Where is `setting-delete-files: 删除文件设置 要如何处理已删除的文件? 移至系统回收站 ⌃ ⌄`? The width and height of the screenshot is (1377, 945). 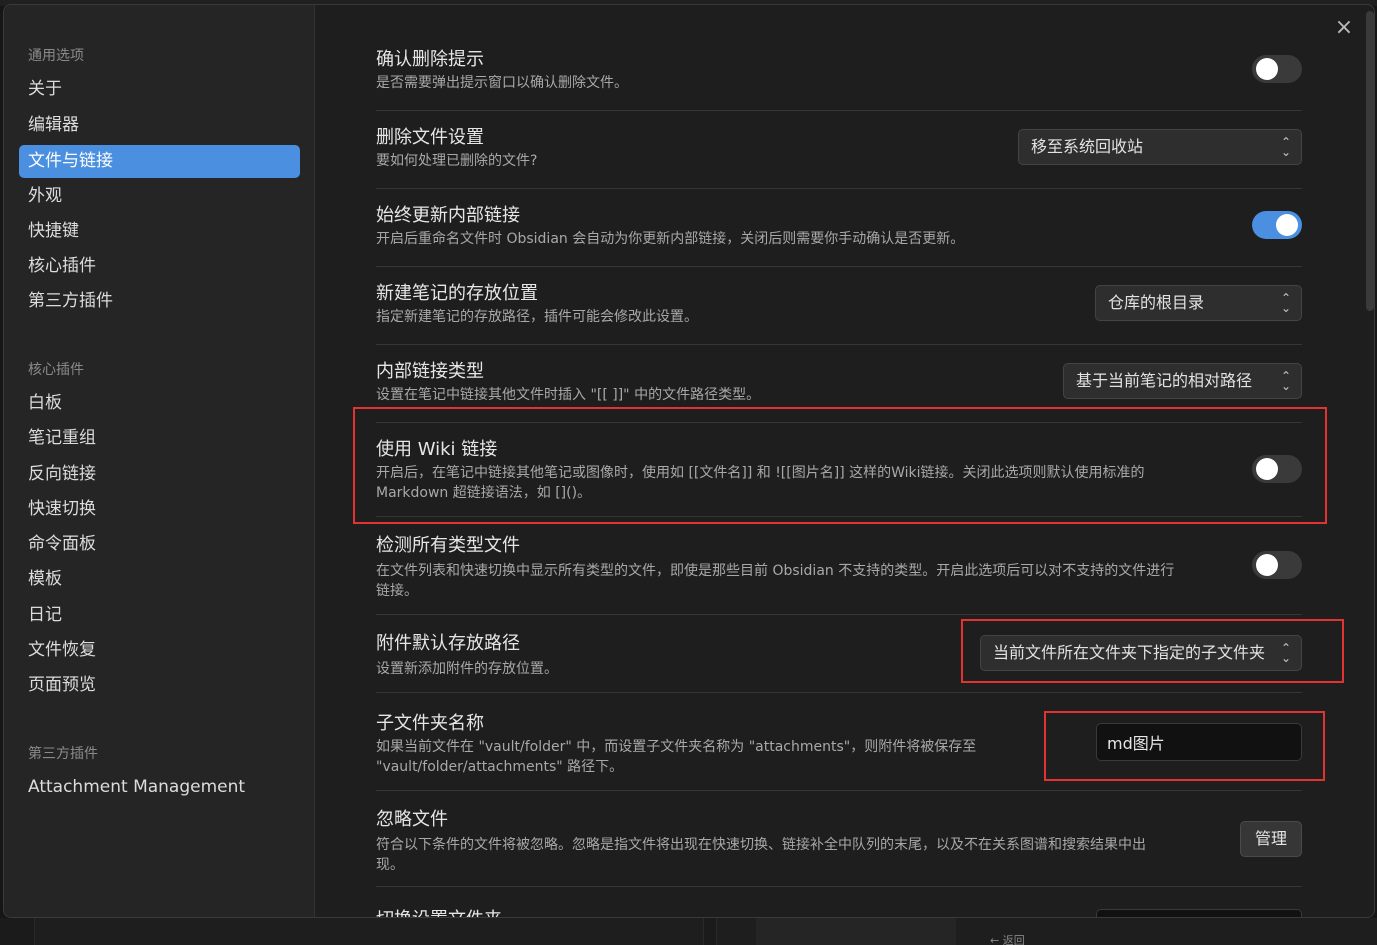
setting-delete-files: 删除文件设置 要如何处理已删除的文件? 移至系统回收站 ⌃ ⌄ is located at coordinates (839, 150).